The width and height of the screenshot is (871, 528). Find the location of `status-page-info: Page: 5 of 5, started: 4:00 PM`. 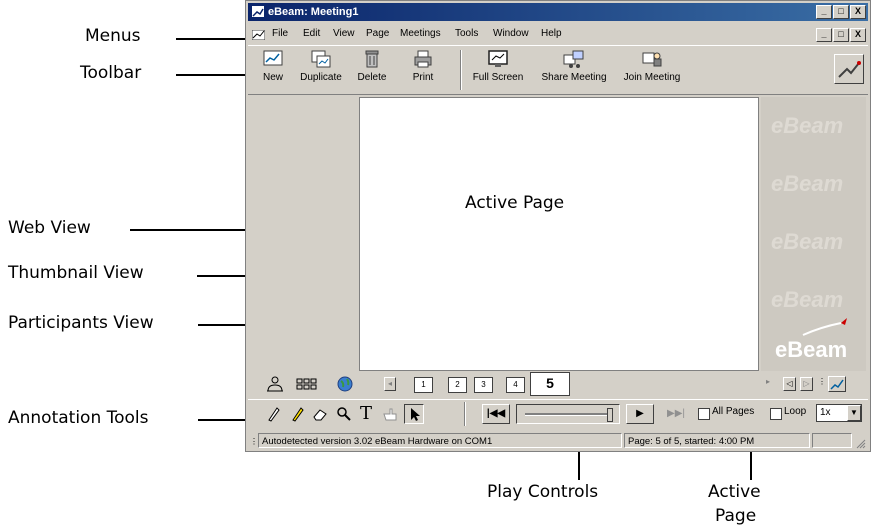

status-page-info: Page: 5 of 5, started: 4:00 PM is located at coordinates (717, 440).